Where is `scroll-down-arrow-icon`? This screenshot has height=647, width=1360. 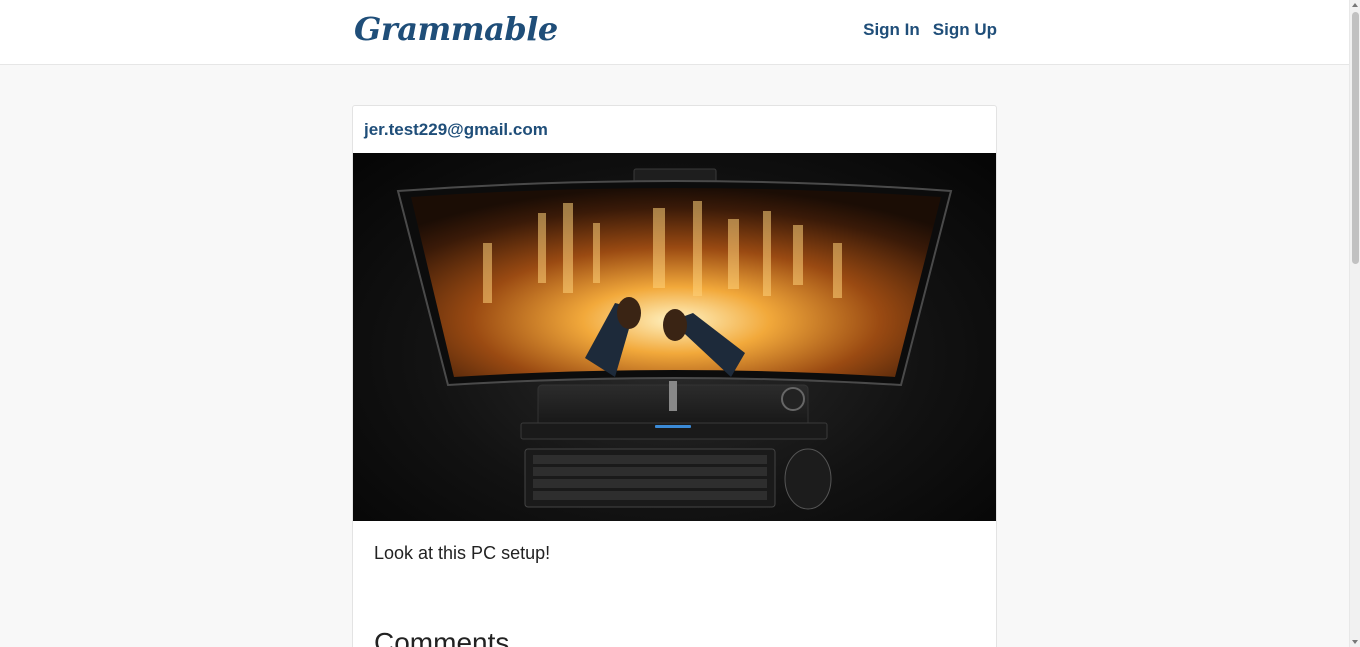 scroll-down-arrow-icon is located at coordinates (1355, 642).